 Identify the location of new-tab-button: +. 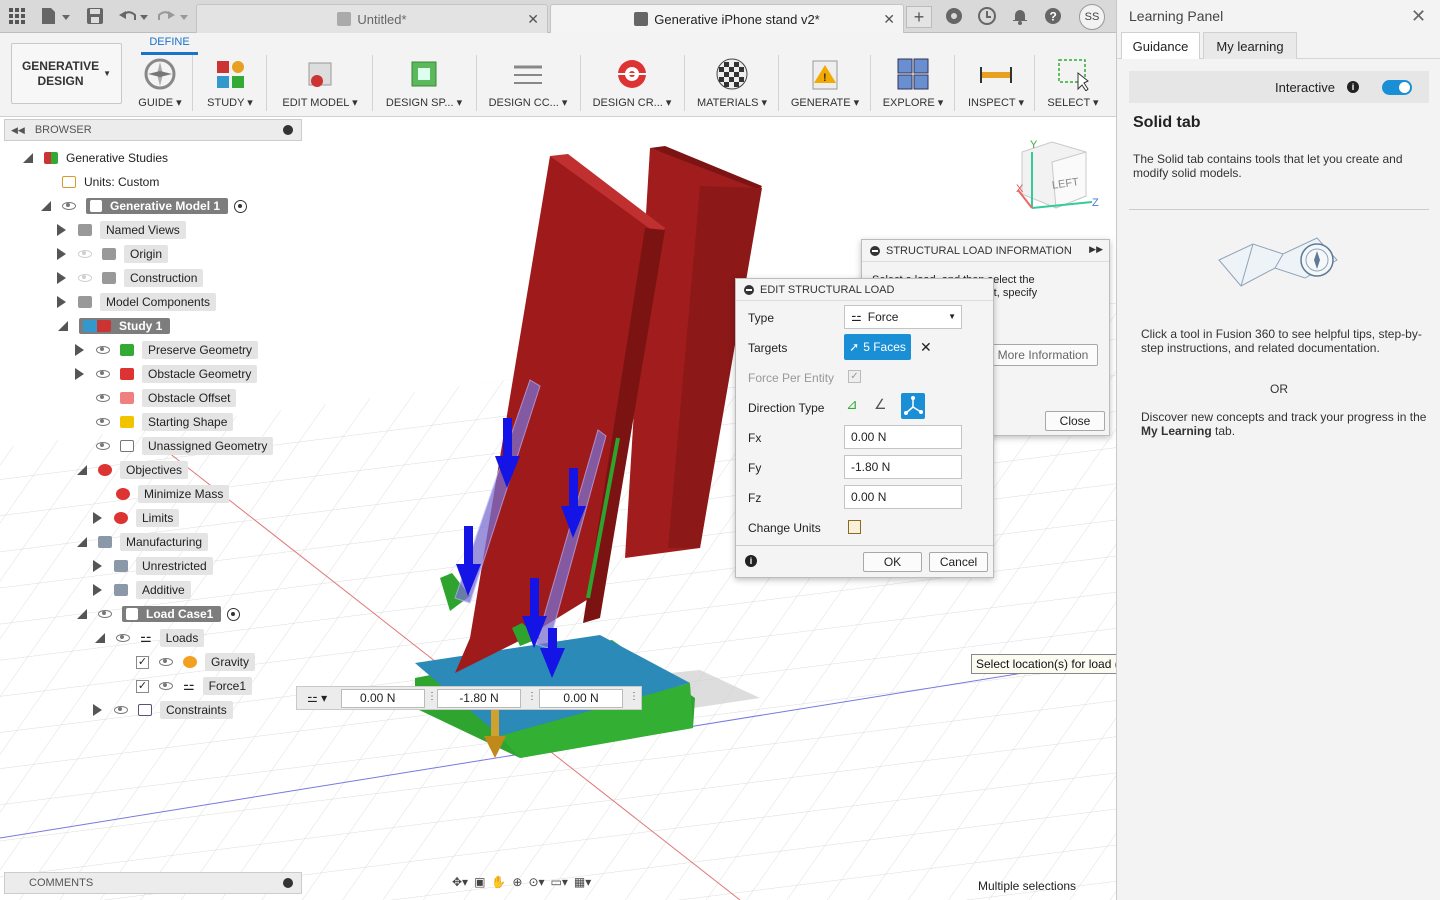
(919, 17).